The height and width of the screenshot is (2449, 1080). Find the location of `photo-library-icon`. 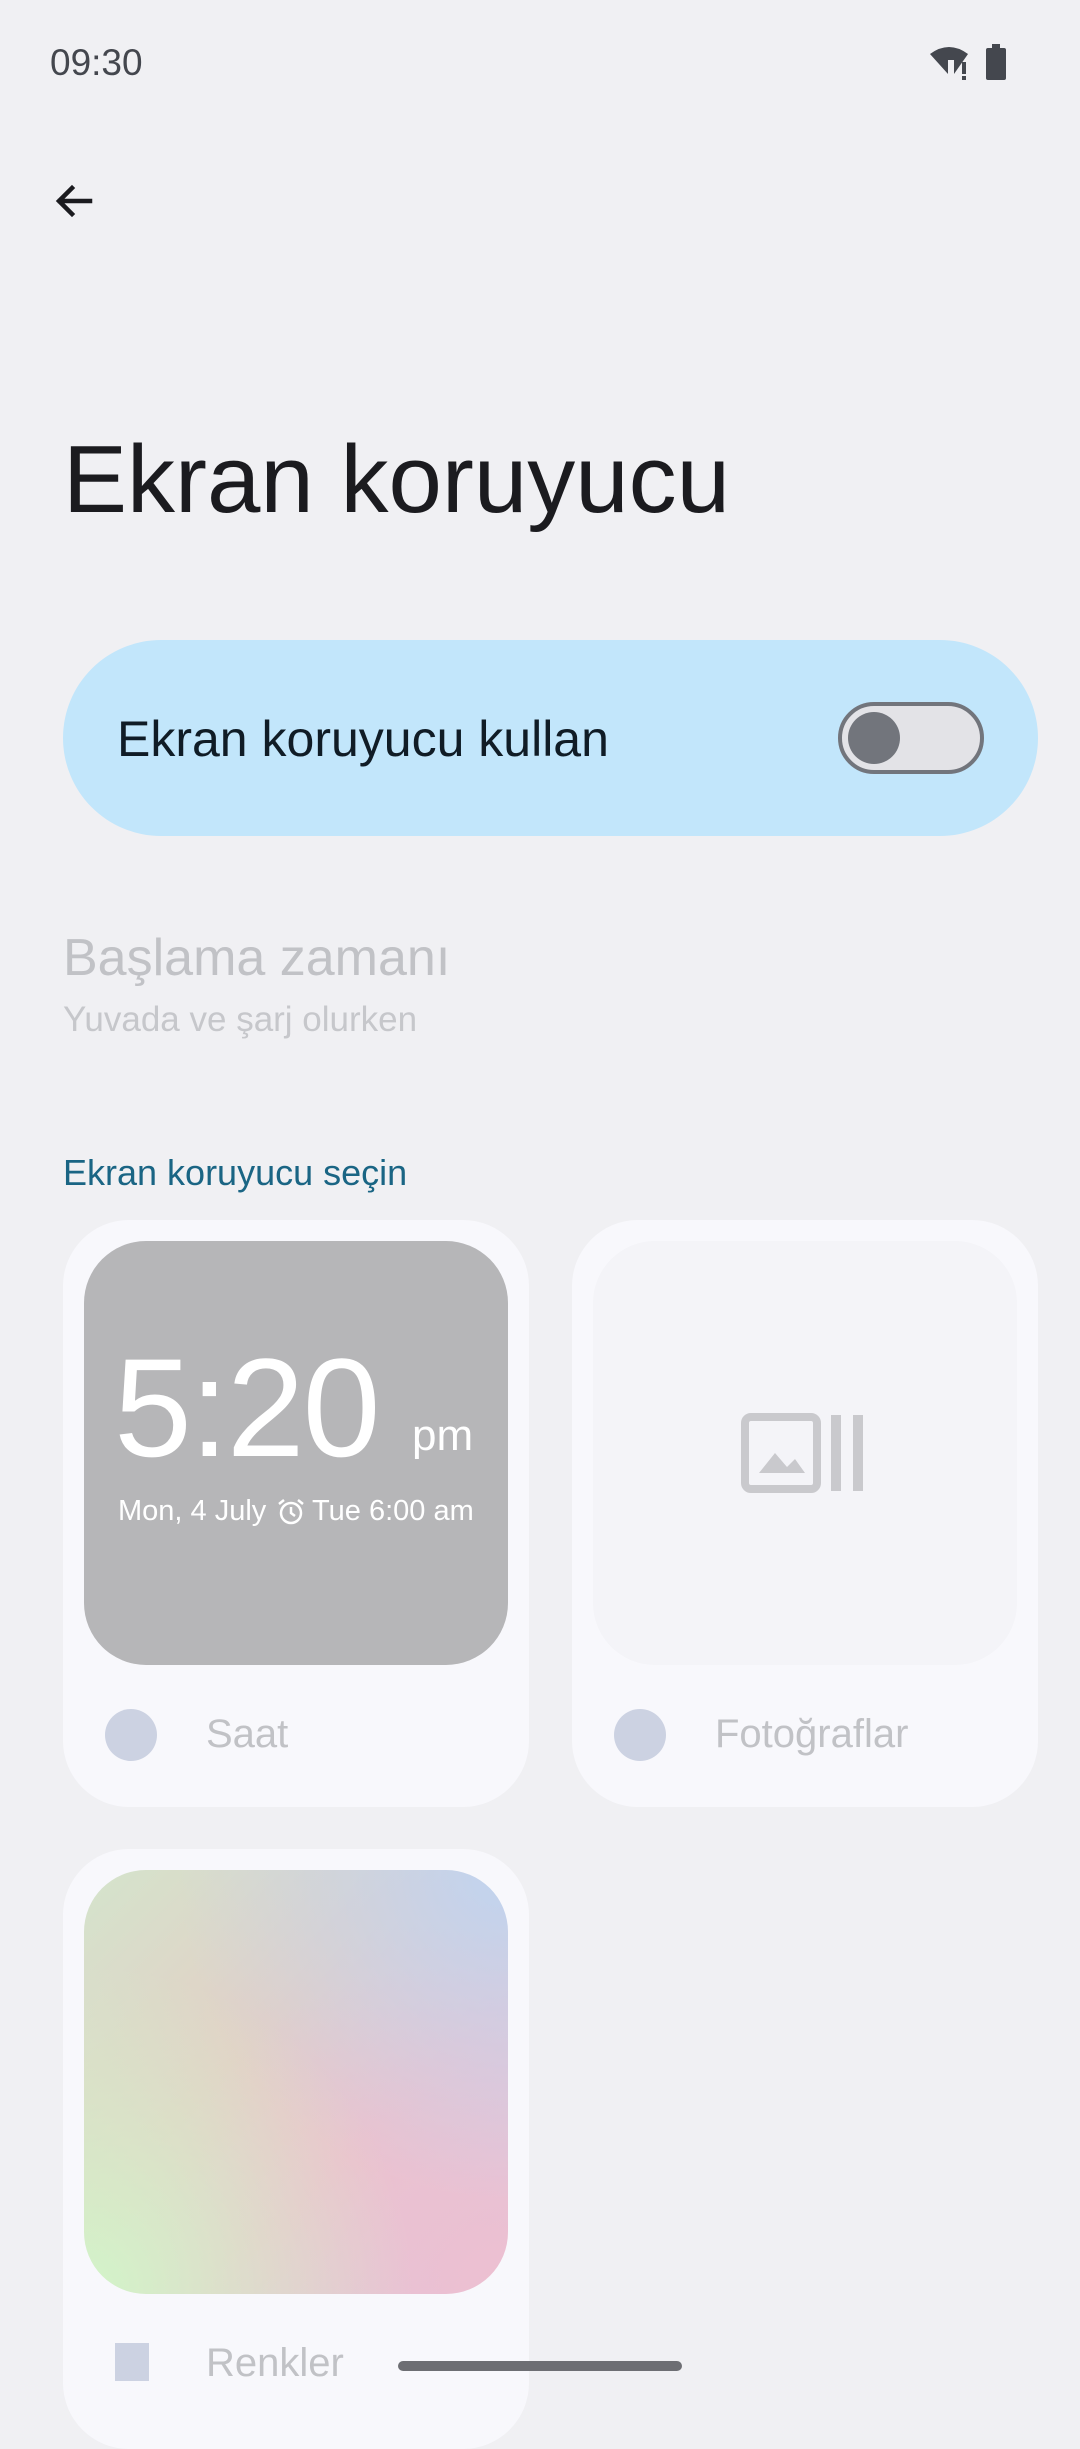

photo-library-icon is located at coordinates (802, 1453).